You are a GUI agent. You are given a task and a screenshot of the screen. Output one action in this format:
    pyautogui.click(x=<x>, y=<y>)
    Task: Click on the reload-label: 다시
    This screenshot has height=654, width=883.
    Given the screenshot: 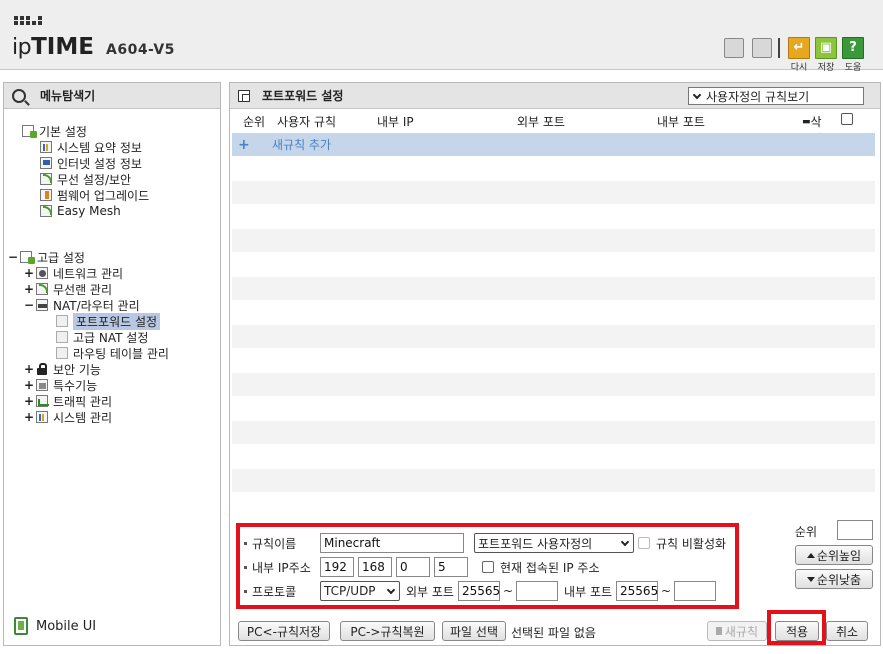 What is the action you would take?
    pyautogui.click(x=799, y=68)
    